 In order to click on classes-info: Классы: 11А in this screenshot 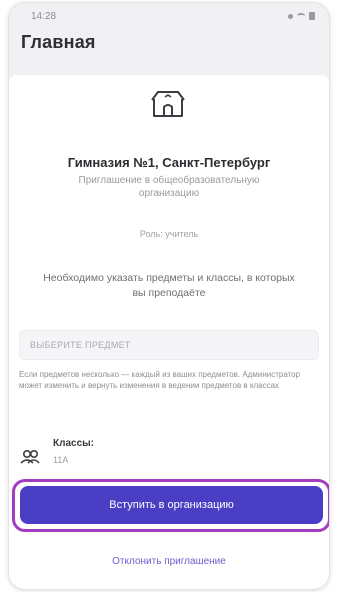, I will do `click(73, 451)`.